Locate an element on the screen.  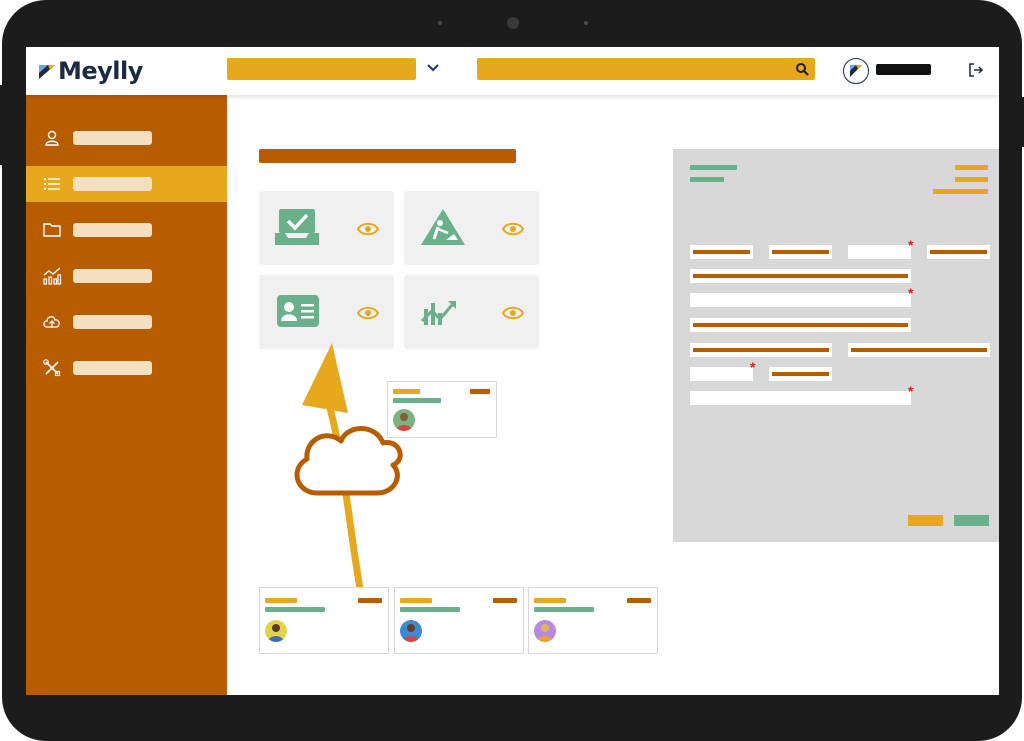
user-avatar is located at coordinates (856, 71).